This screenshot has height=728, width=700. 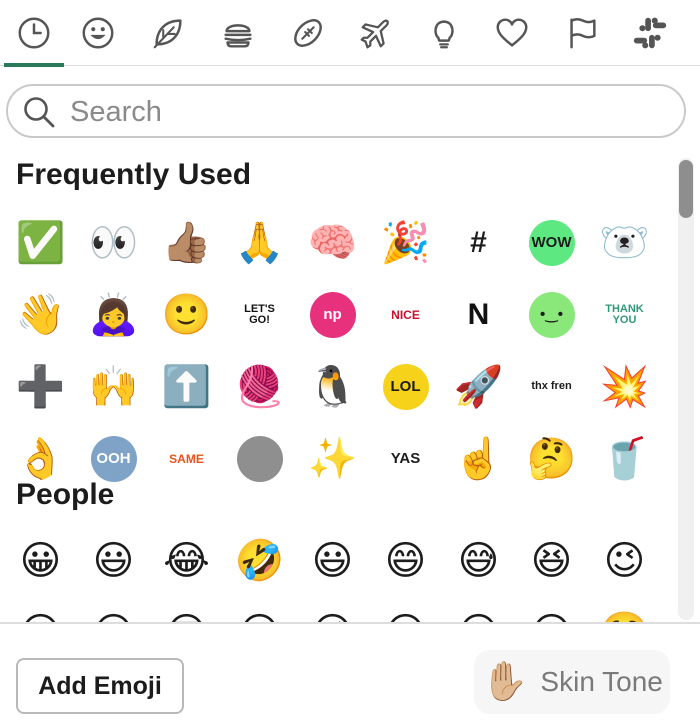 I want to click on custom-emoji-image: NICE, so click(x=405, y=314).